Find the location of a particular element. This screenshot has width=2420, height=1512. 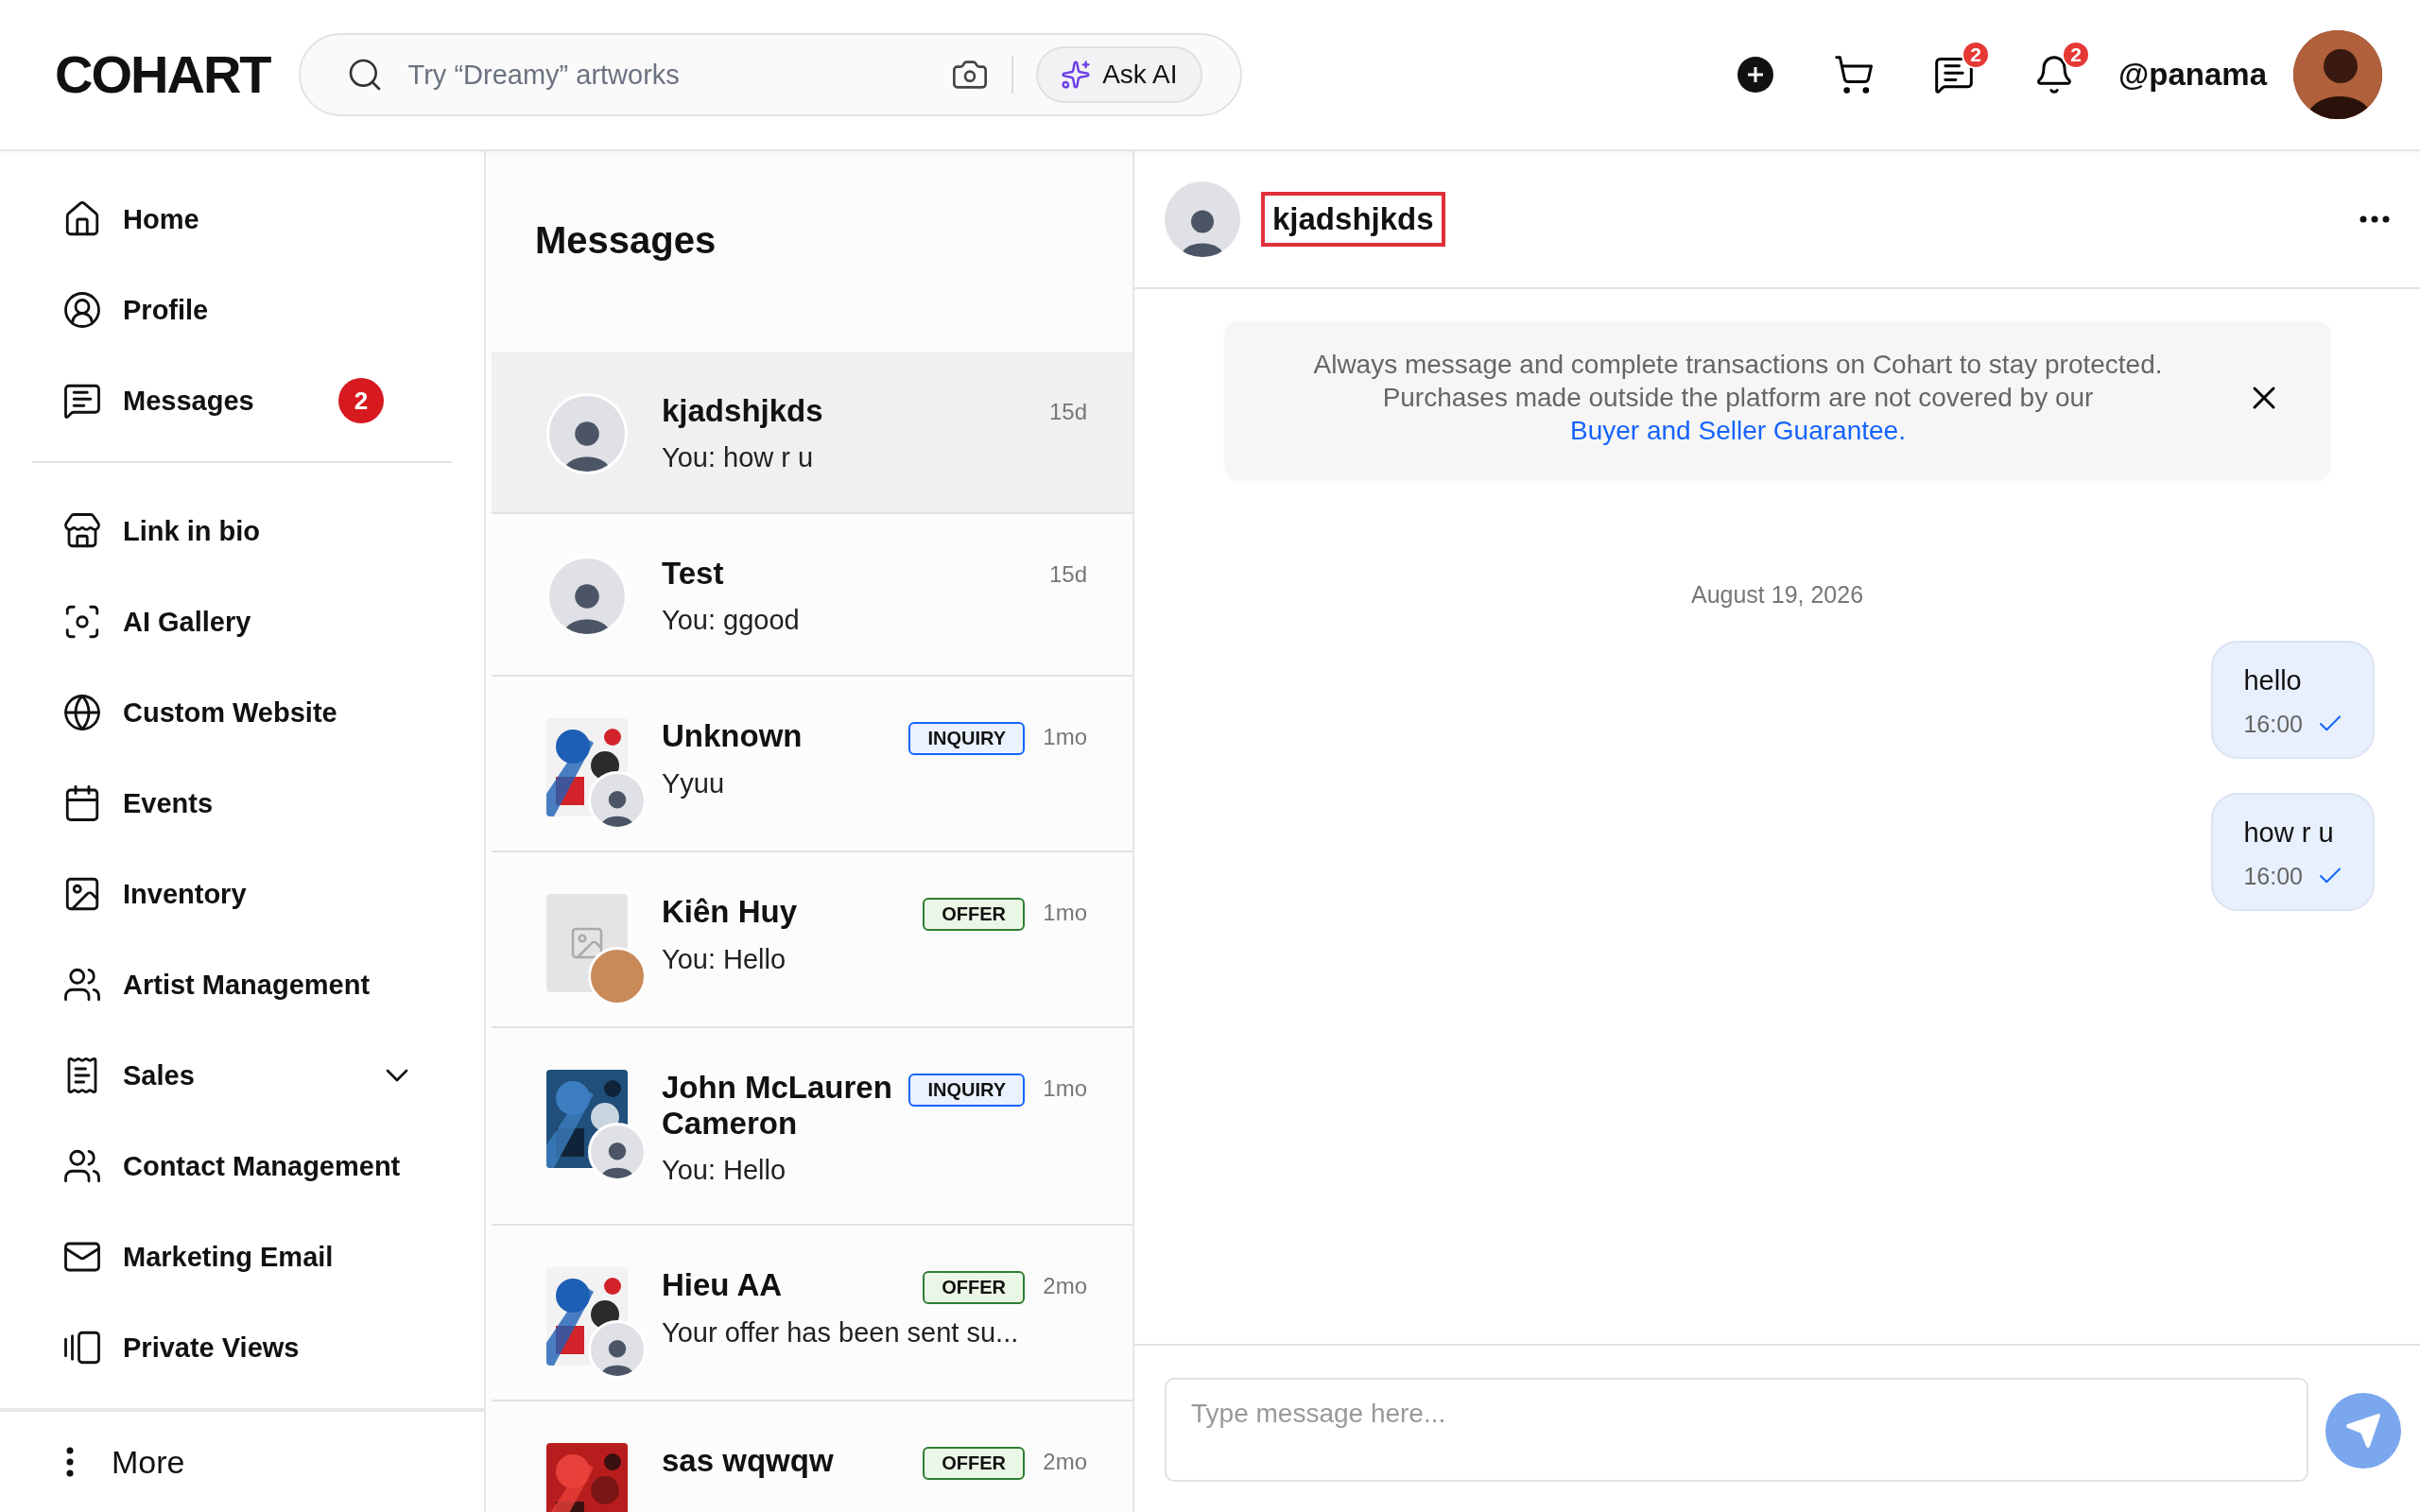

contact-name: John McLauren Cameron is located at coordinates (777, 1106).